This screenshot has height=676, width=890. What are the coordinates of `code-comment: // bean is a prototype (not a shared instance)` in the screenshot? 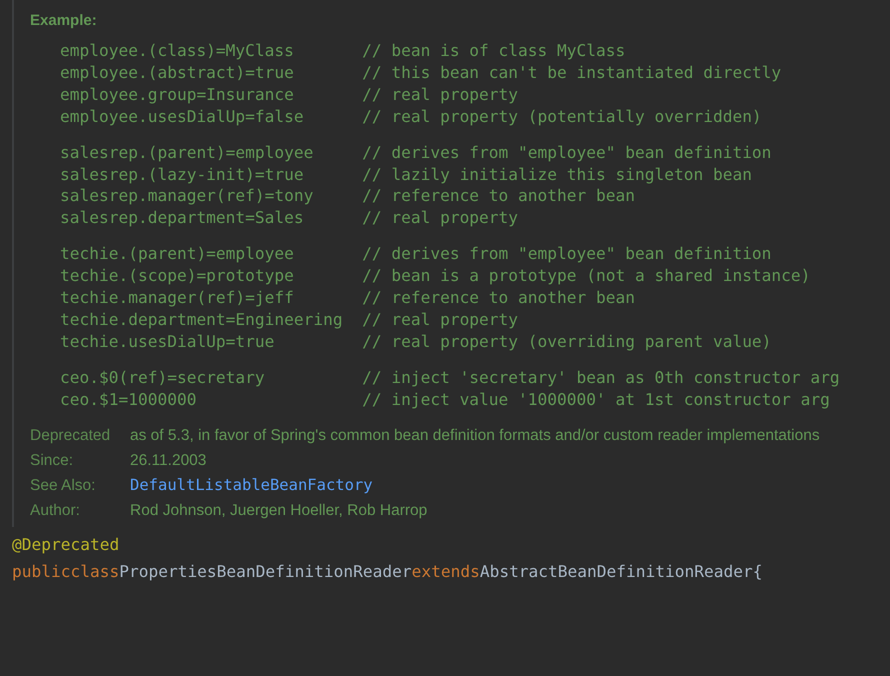 It's located at (586, 276).